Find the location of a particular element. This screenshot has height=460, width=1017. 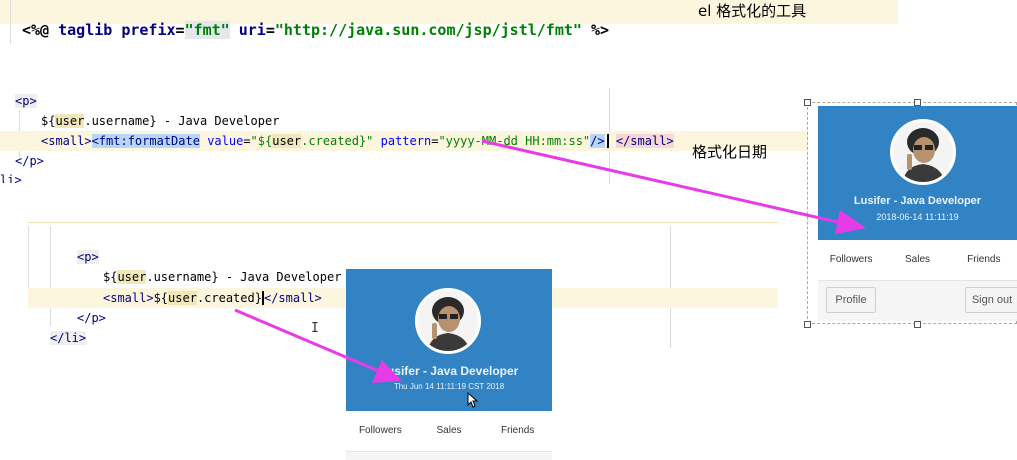

arrow-to-raw-date is located at coordinates (318, 345).